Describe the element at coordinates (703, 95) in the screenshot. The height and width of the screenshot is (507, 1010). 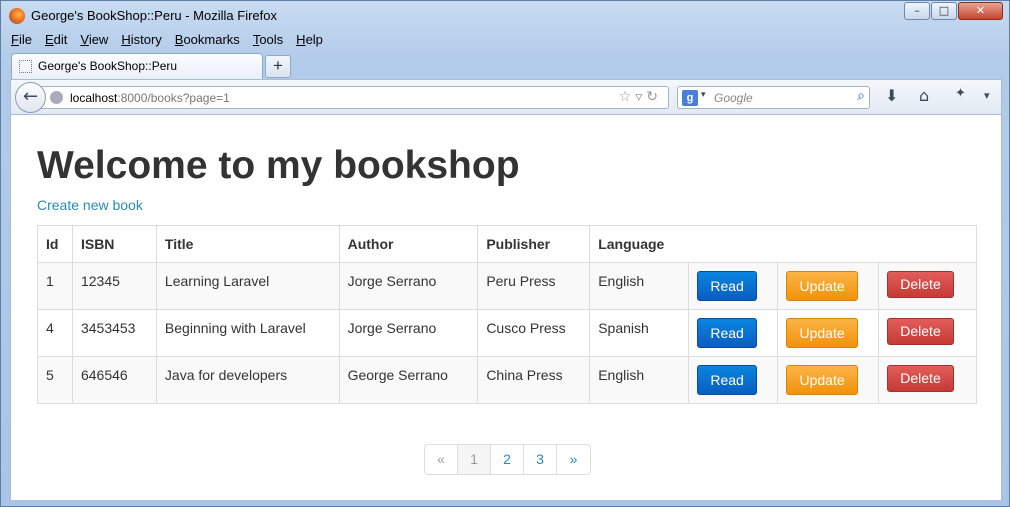
I see `engine-dropdown-icon: ▾` at that location.